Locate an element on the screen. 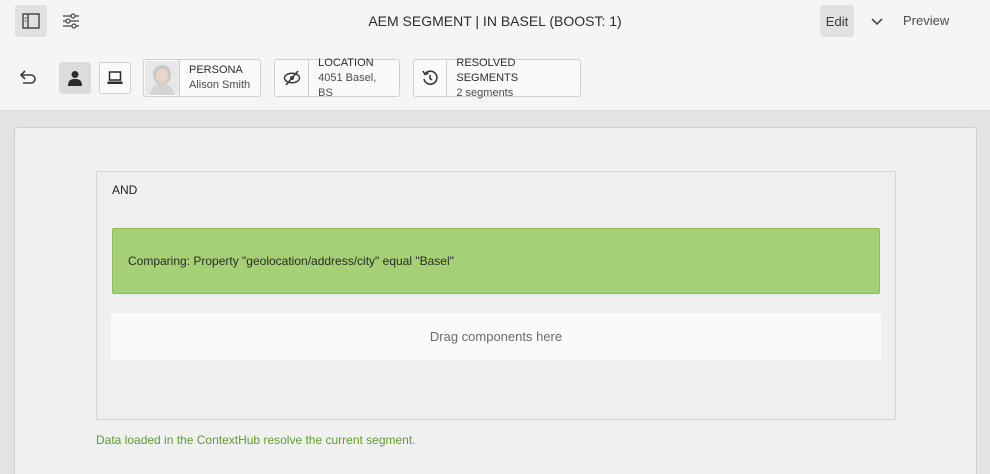 The image size is (990, 474). persona-mode-button is located at coordinates (75, 78).